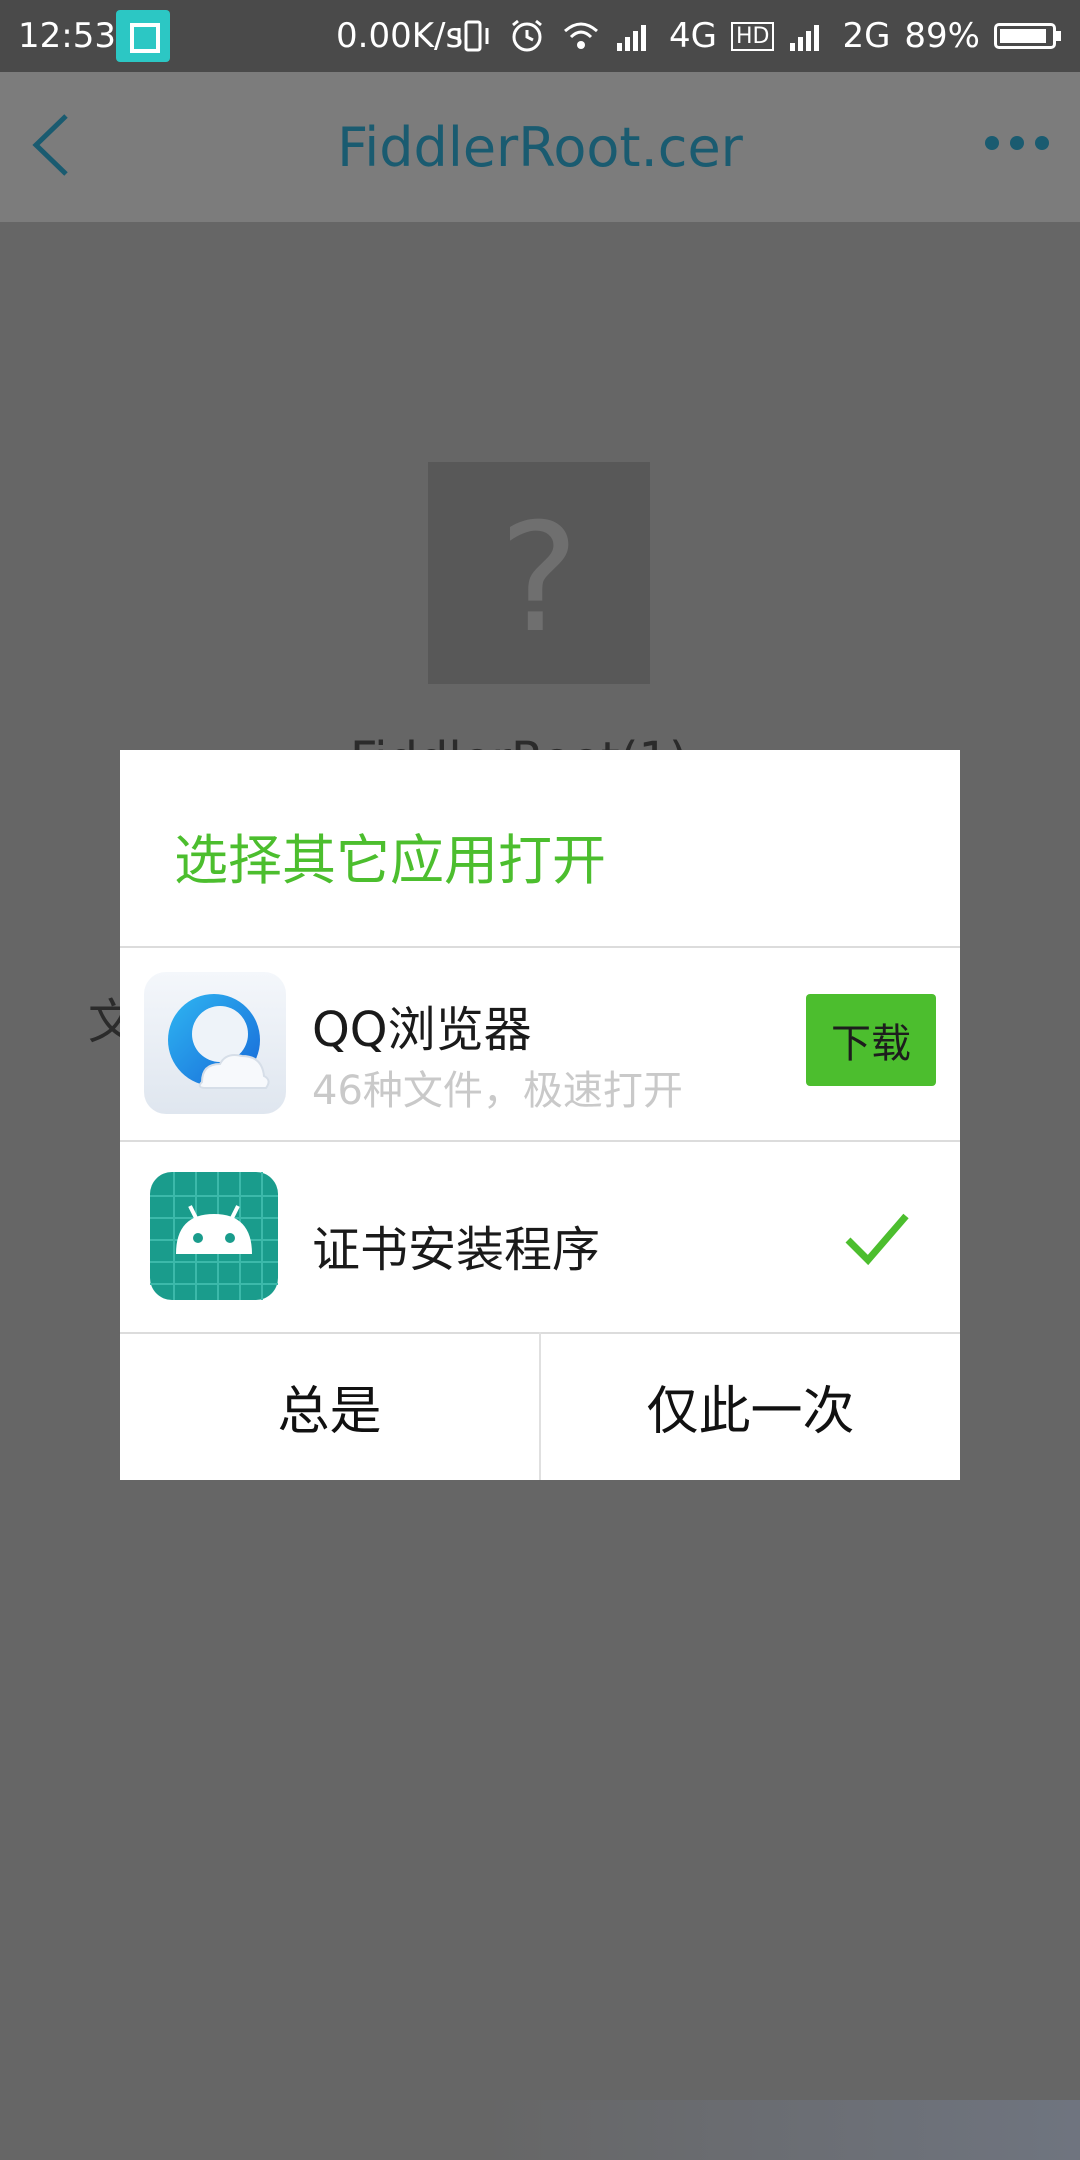 The height and width of the screenshot is (2160, 1080). What do you see at coordinates (214, 1236) in the screenshot?
I see `android-icon` at bounding box center [214, 1236].